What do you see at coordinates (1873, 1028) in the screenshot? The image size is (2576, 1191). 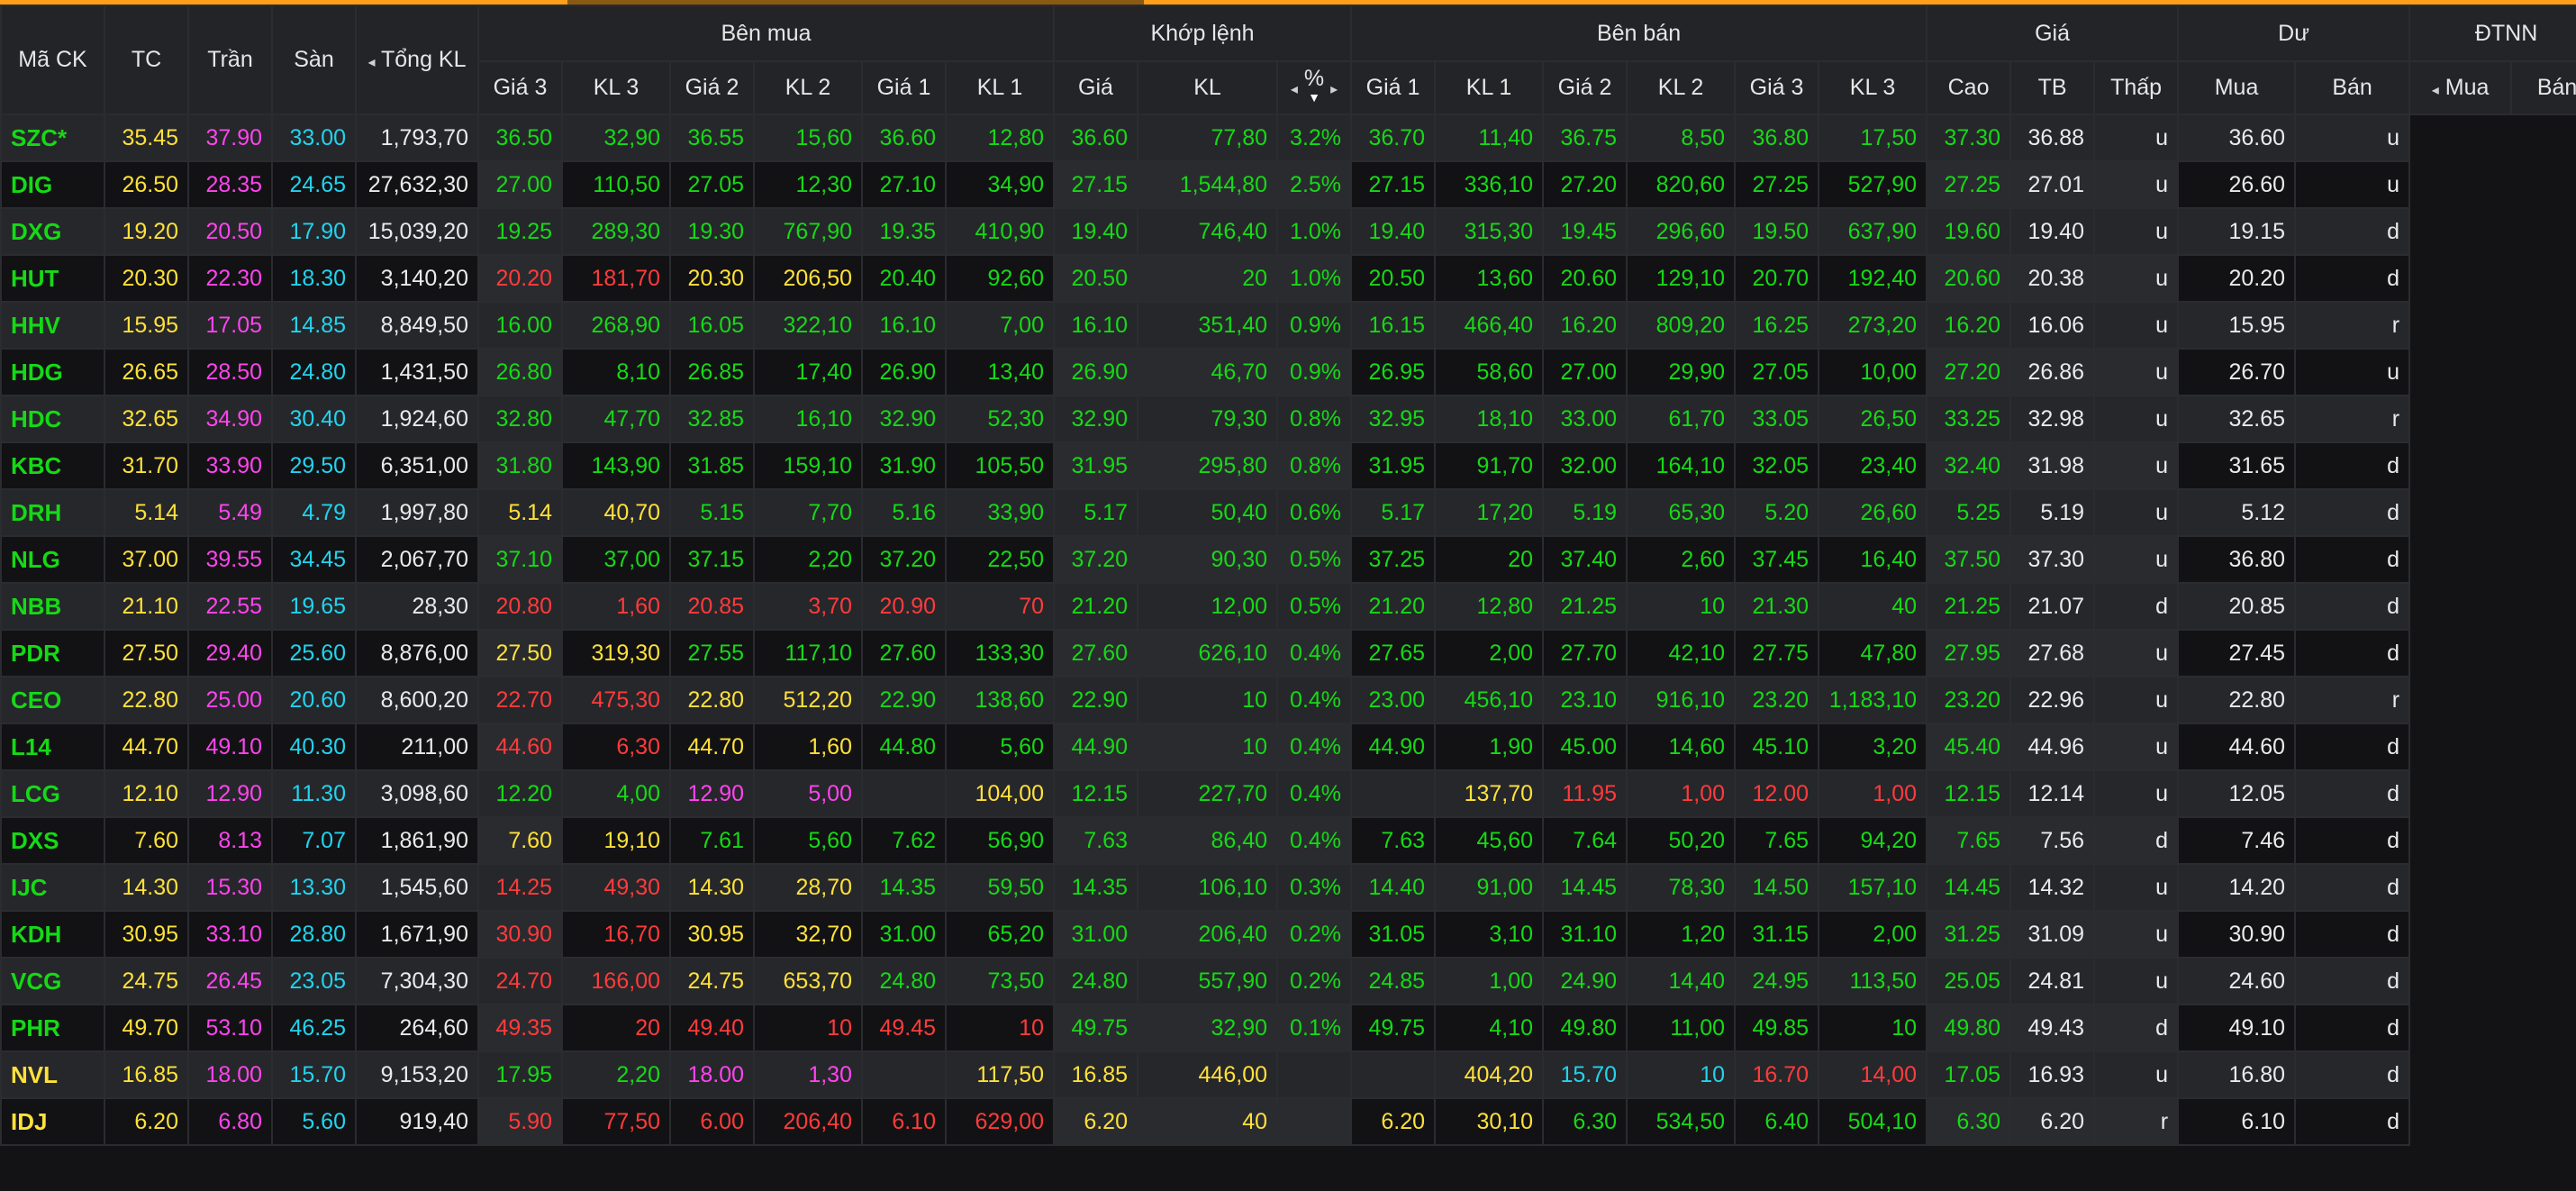 I see `cell-ask-kl3: 10` at bounding box center [1873, 1028].